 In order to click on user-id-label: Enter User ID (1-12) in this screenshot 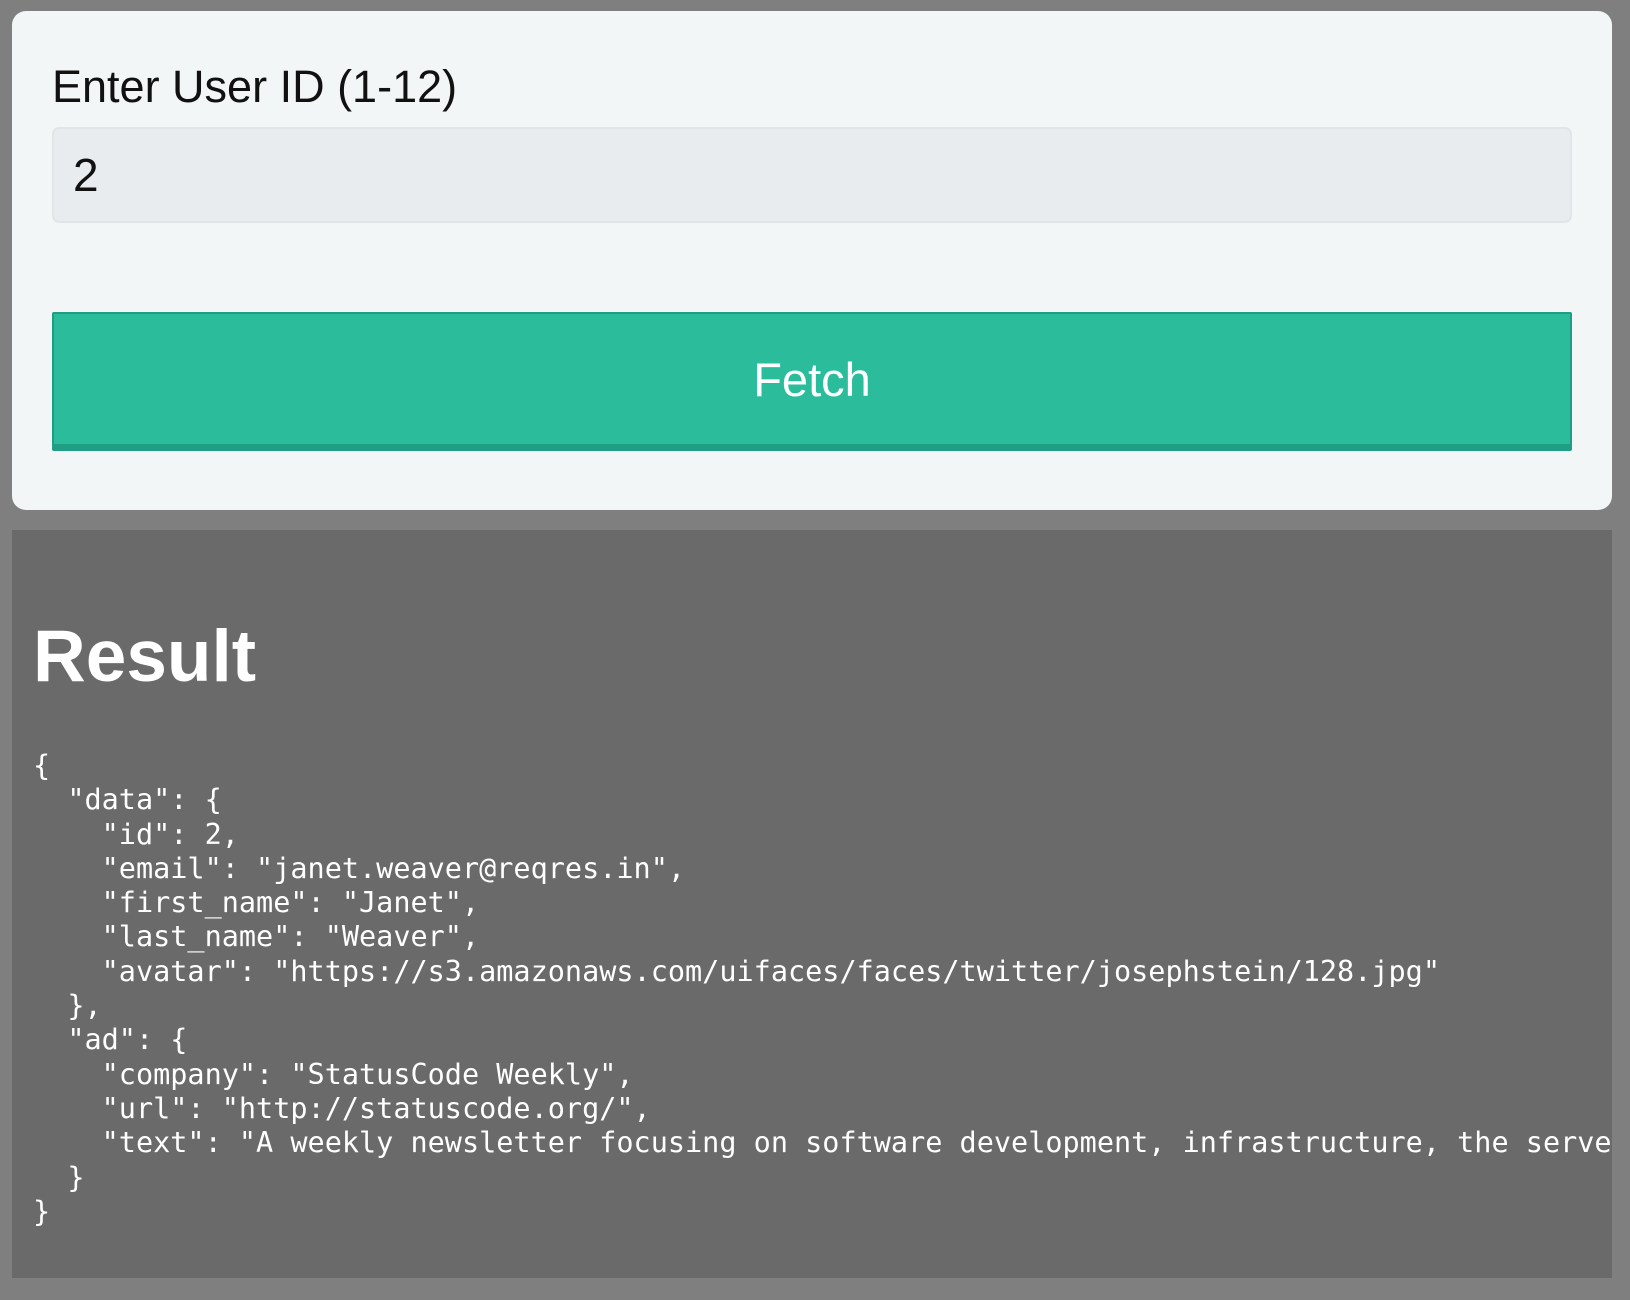, I will do `click(255, 86)`.